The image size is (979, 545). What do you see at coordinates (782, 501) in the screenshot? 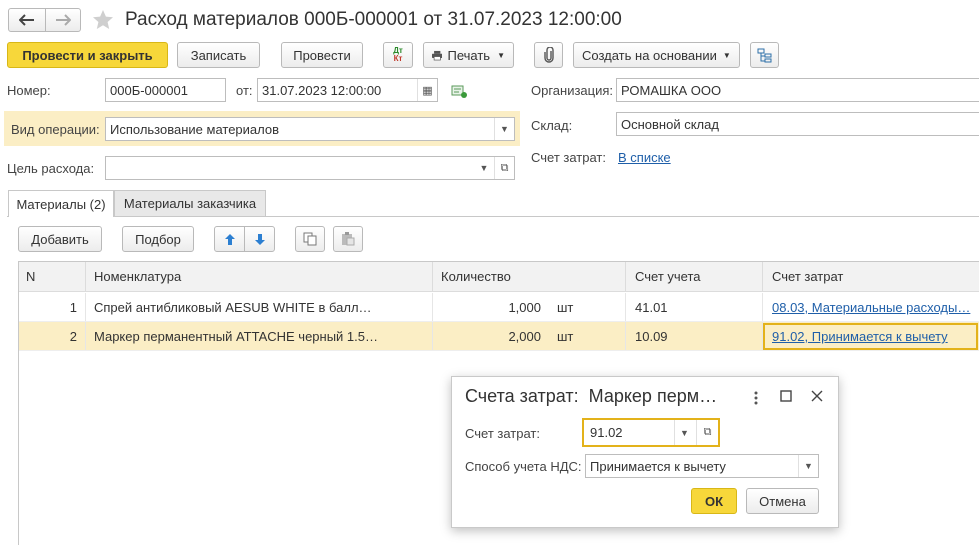
I see `cancel-button: Отмена` at bounding box center [782, 501].